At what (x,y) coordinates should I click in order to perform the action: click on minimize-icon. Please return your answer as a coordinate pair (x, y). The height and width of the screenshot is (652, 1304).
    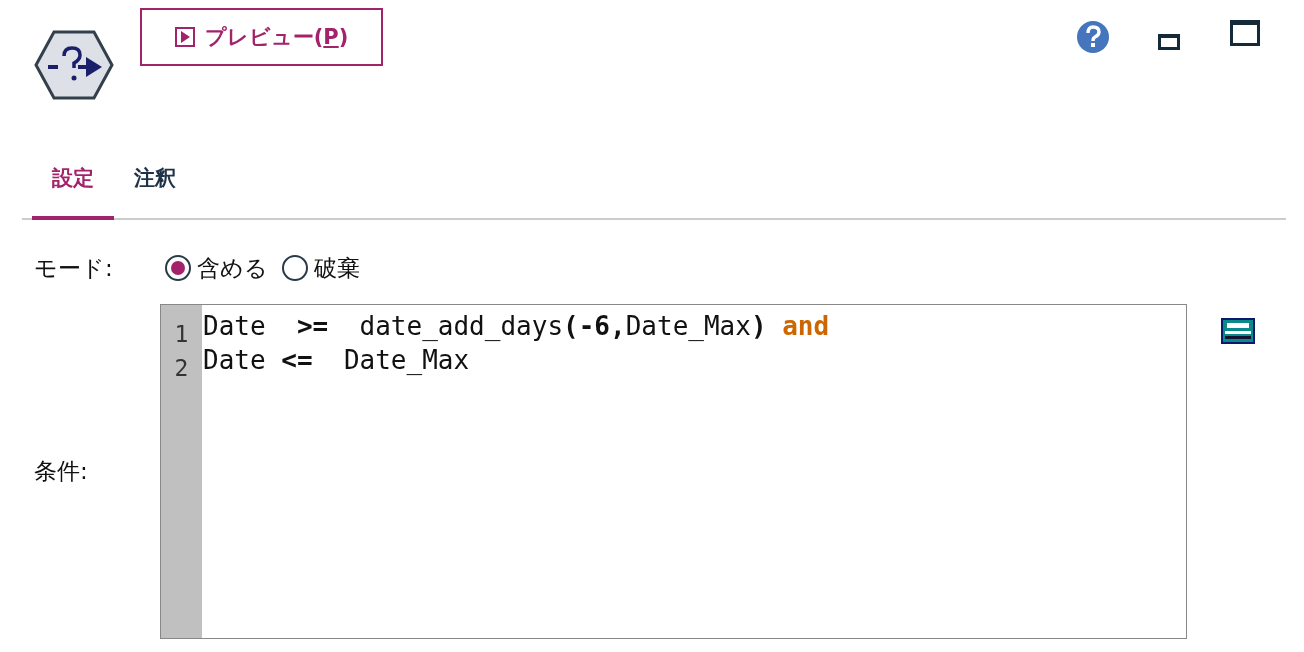
    Looking at the image, I should click on (1169, 42).